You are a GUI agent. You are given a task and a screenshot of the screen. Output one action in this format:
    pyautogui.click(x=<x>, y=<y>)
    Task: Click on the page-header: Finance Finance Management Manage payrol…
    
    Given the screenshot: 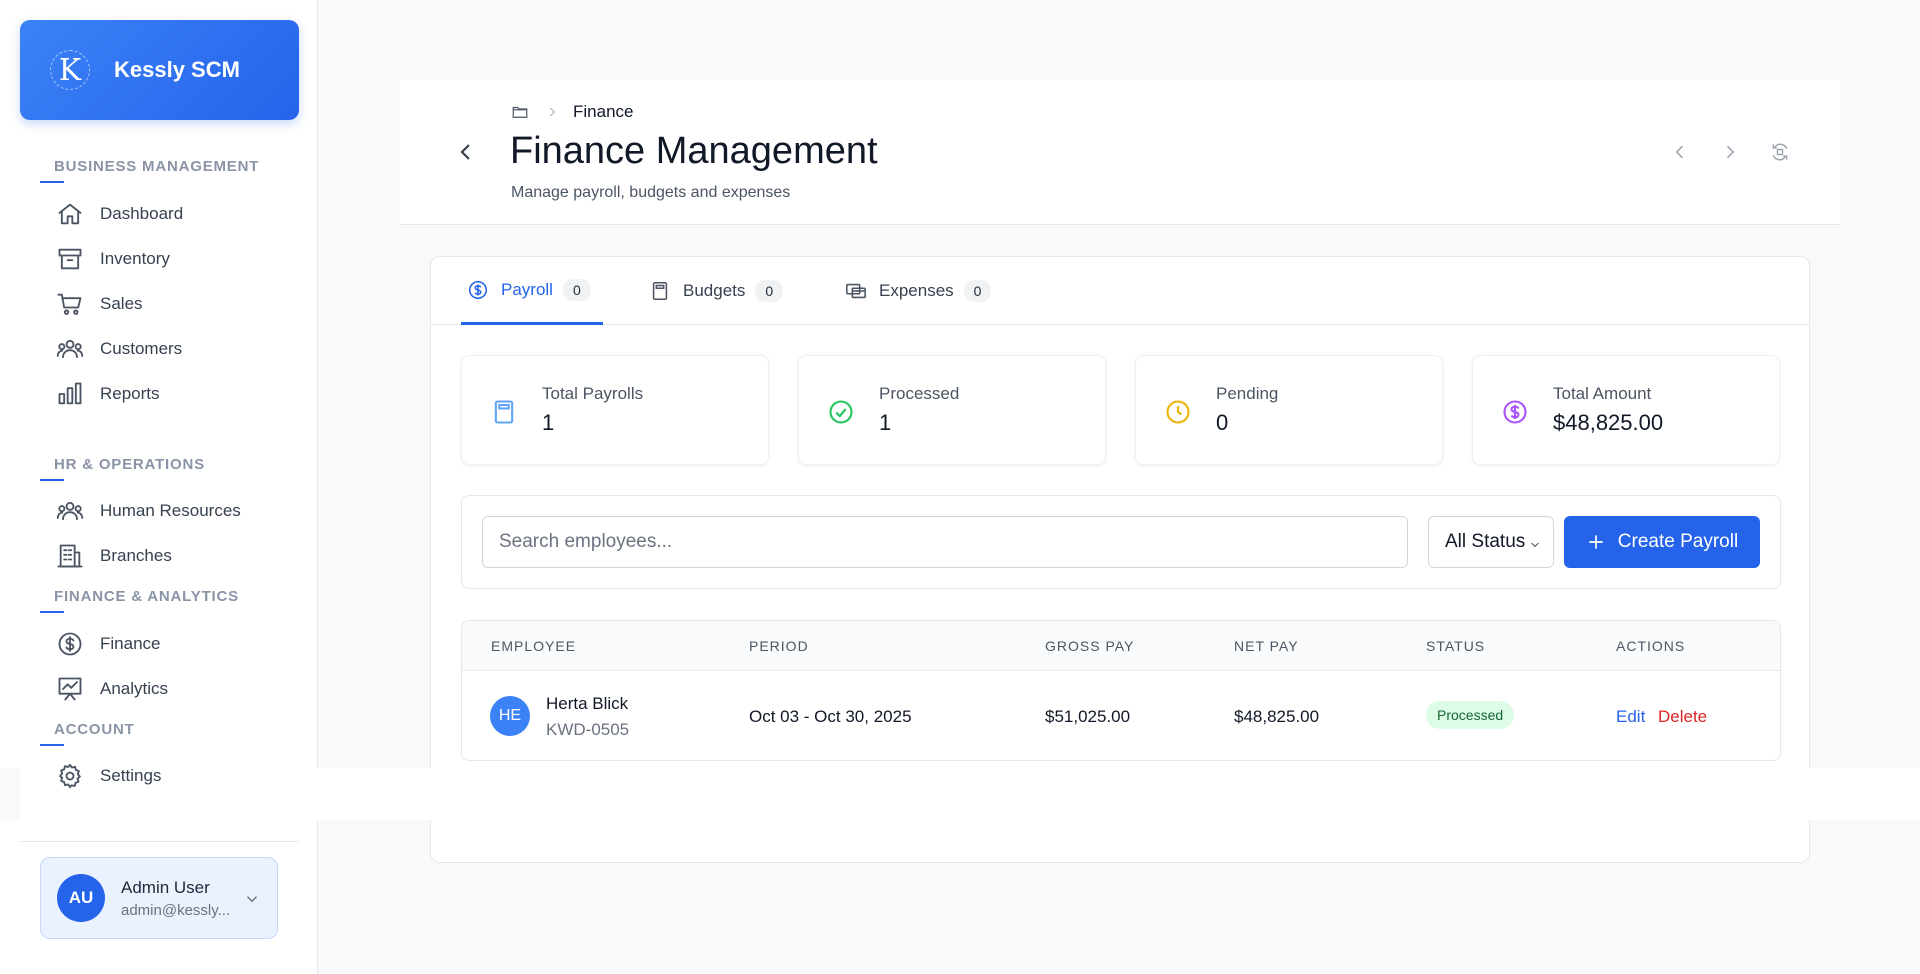 What is the action you would take?
    pyautogui.click(x=1120, y=152)
    